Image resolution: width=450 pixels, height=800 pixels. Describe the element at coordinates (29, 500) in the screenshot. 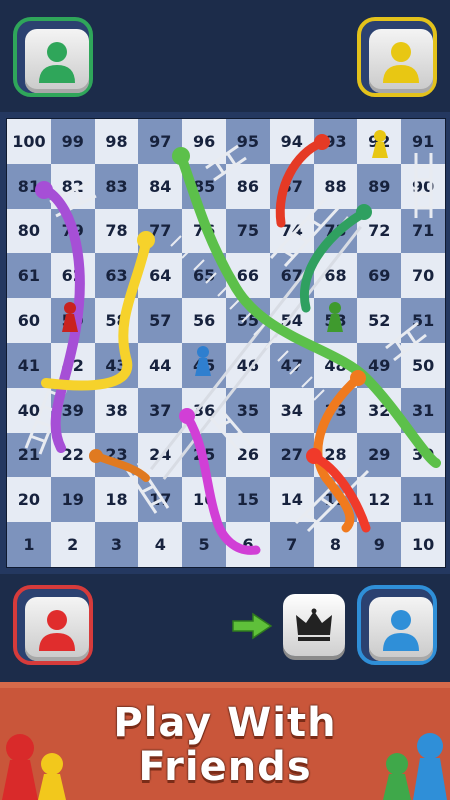

I see `board-cell: 20` at that location.